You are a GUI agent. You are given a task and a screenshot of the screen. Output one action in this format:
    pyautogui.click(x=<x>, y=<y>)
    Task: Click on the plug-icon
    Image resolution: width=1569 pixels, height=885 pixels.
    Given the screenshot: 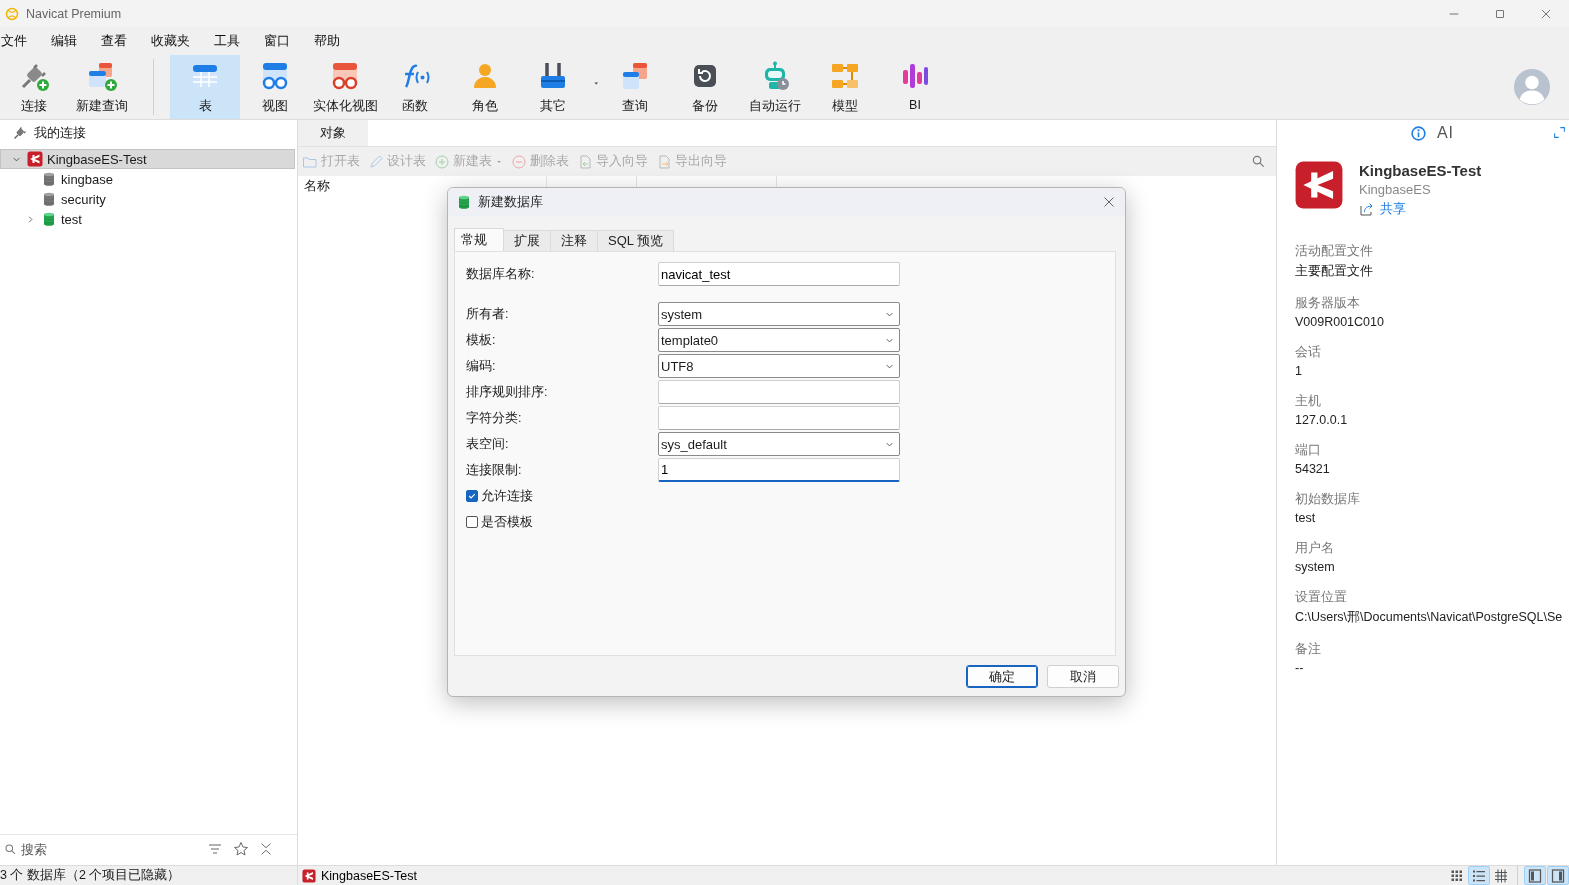 What is the action you would take?
    pyautogui.click(x=20, y=133)
    